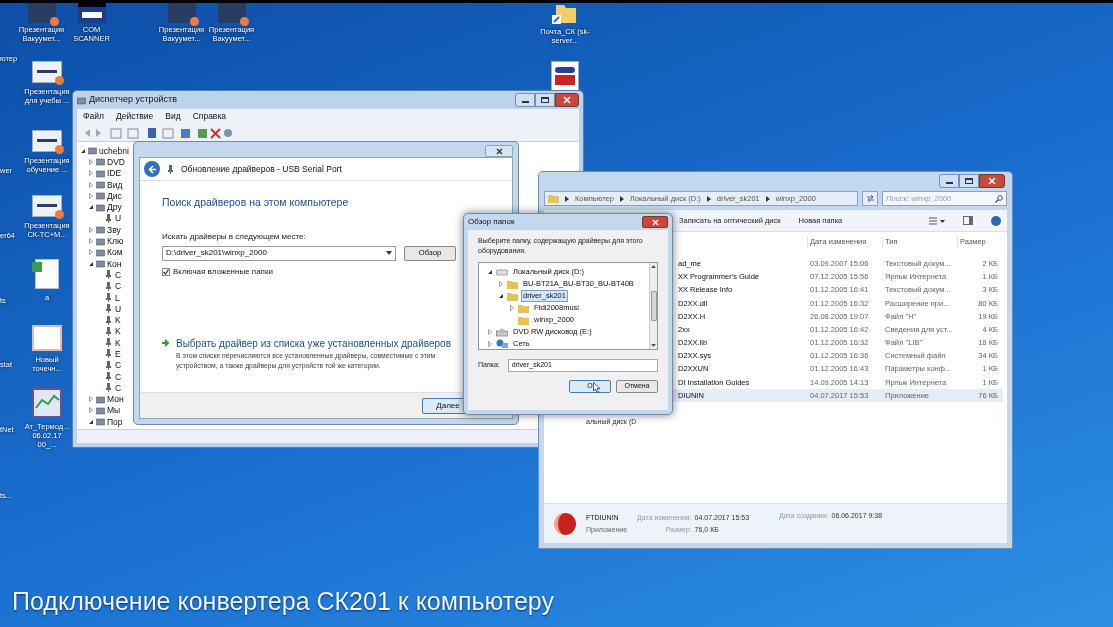 This screenshot has width=1113, height=627. Describe the element at coordinates (115, 421) in the screenshot. I see `tree-item: Пор` at that location.